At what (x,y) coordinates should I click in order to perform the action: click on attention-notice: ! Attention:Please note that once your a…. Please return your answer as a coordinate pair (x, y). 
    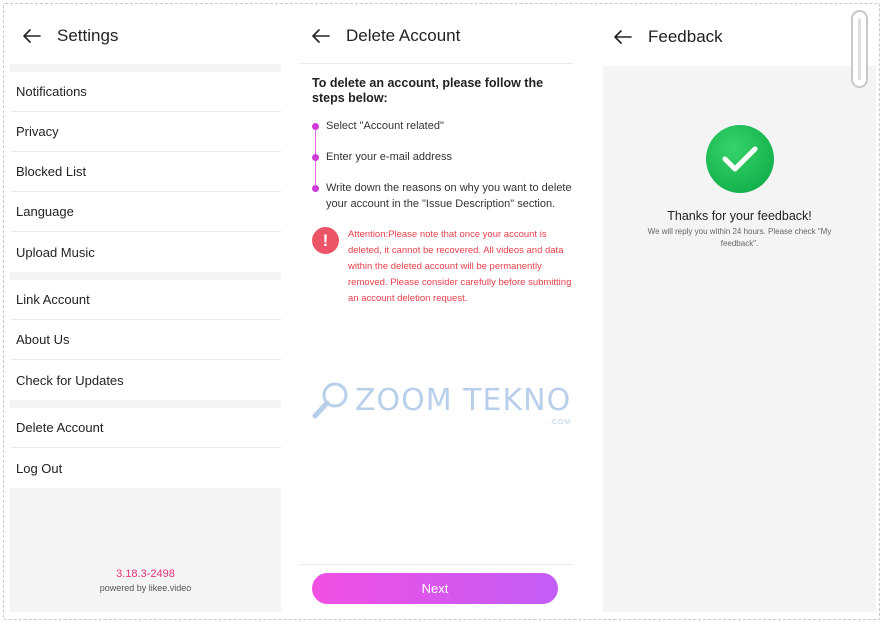
    Looking at the image, I should click on (443, 267).